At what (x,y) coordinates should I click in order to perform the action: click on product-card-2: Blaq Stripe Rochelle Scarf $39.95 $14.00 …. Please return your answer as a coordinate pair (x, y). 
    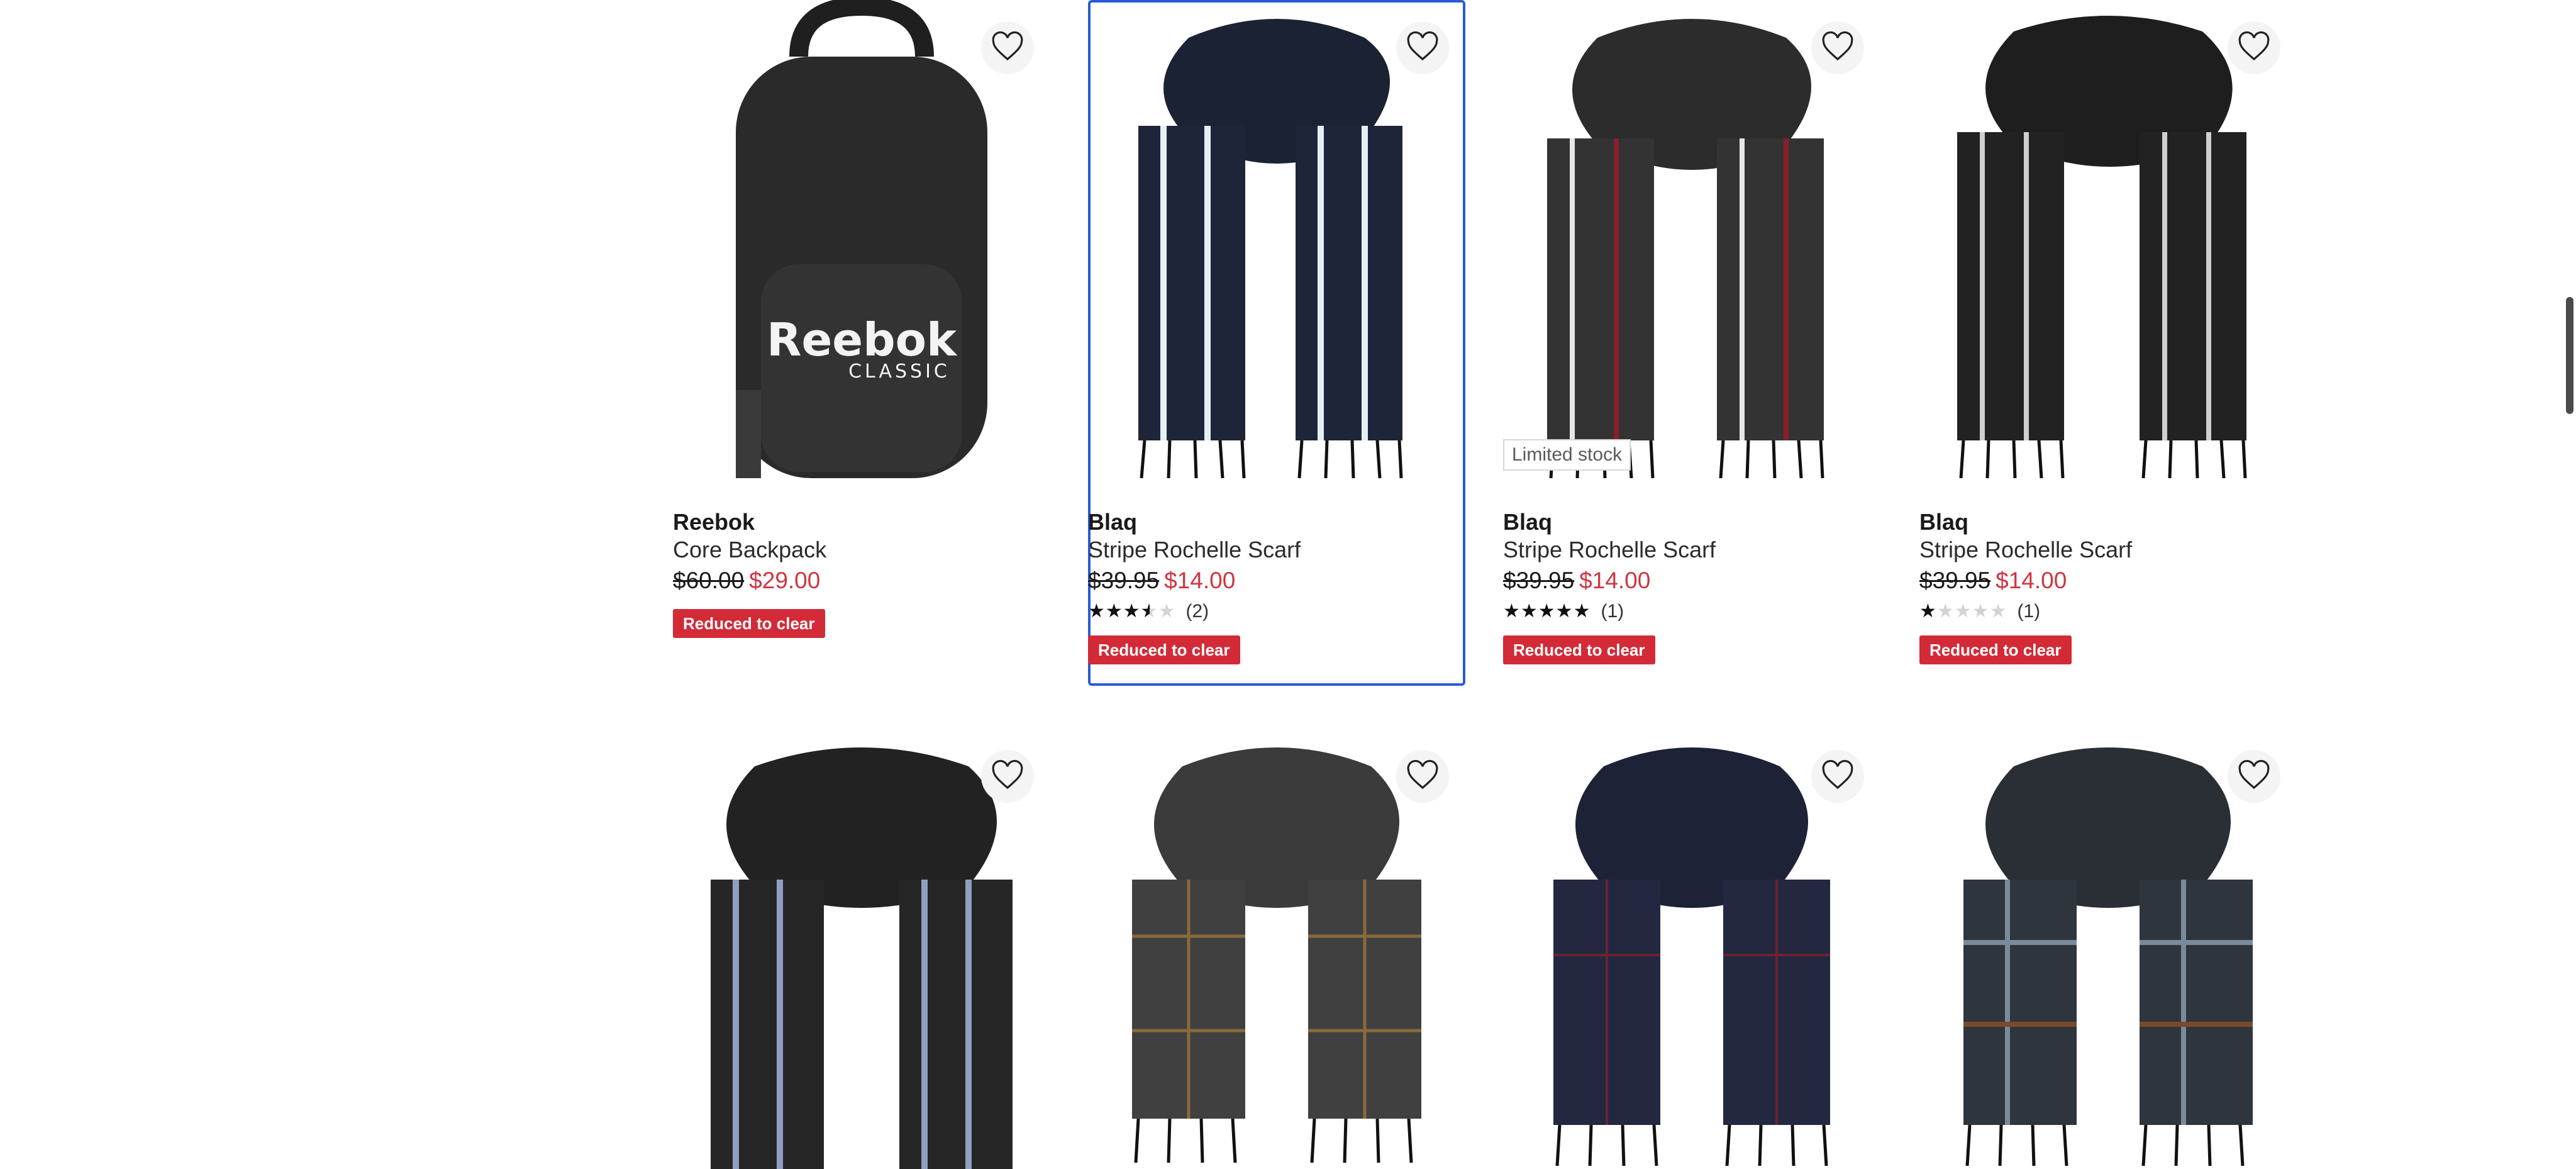
    Looking at the image, I should click on (1276, 343).